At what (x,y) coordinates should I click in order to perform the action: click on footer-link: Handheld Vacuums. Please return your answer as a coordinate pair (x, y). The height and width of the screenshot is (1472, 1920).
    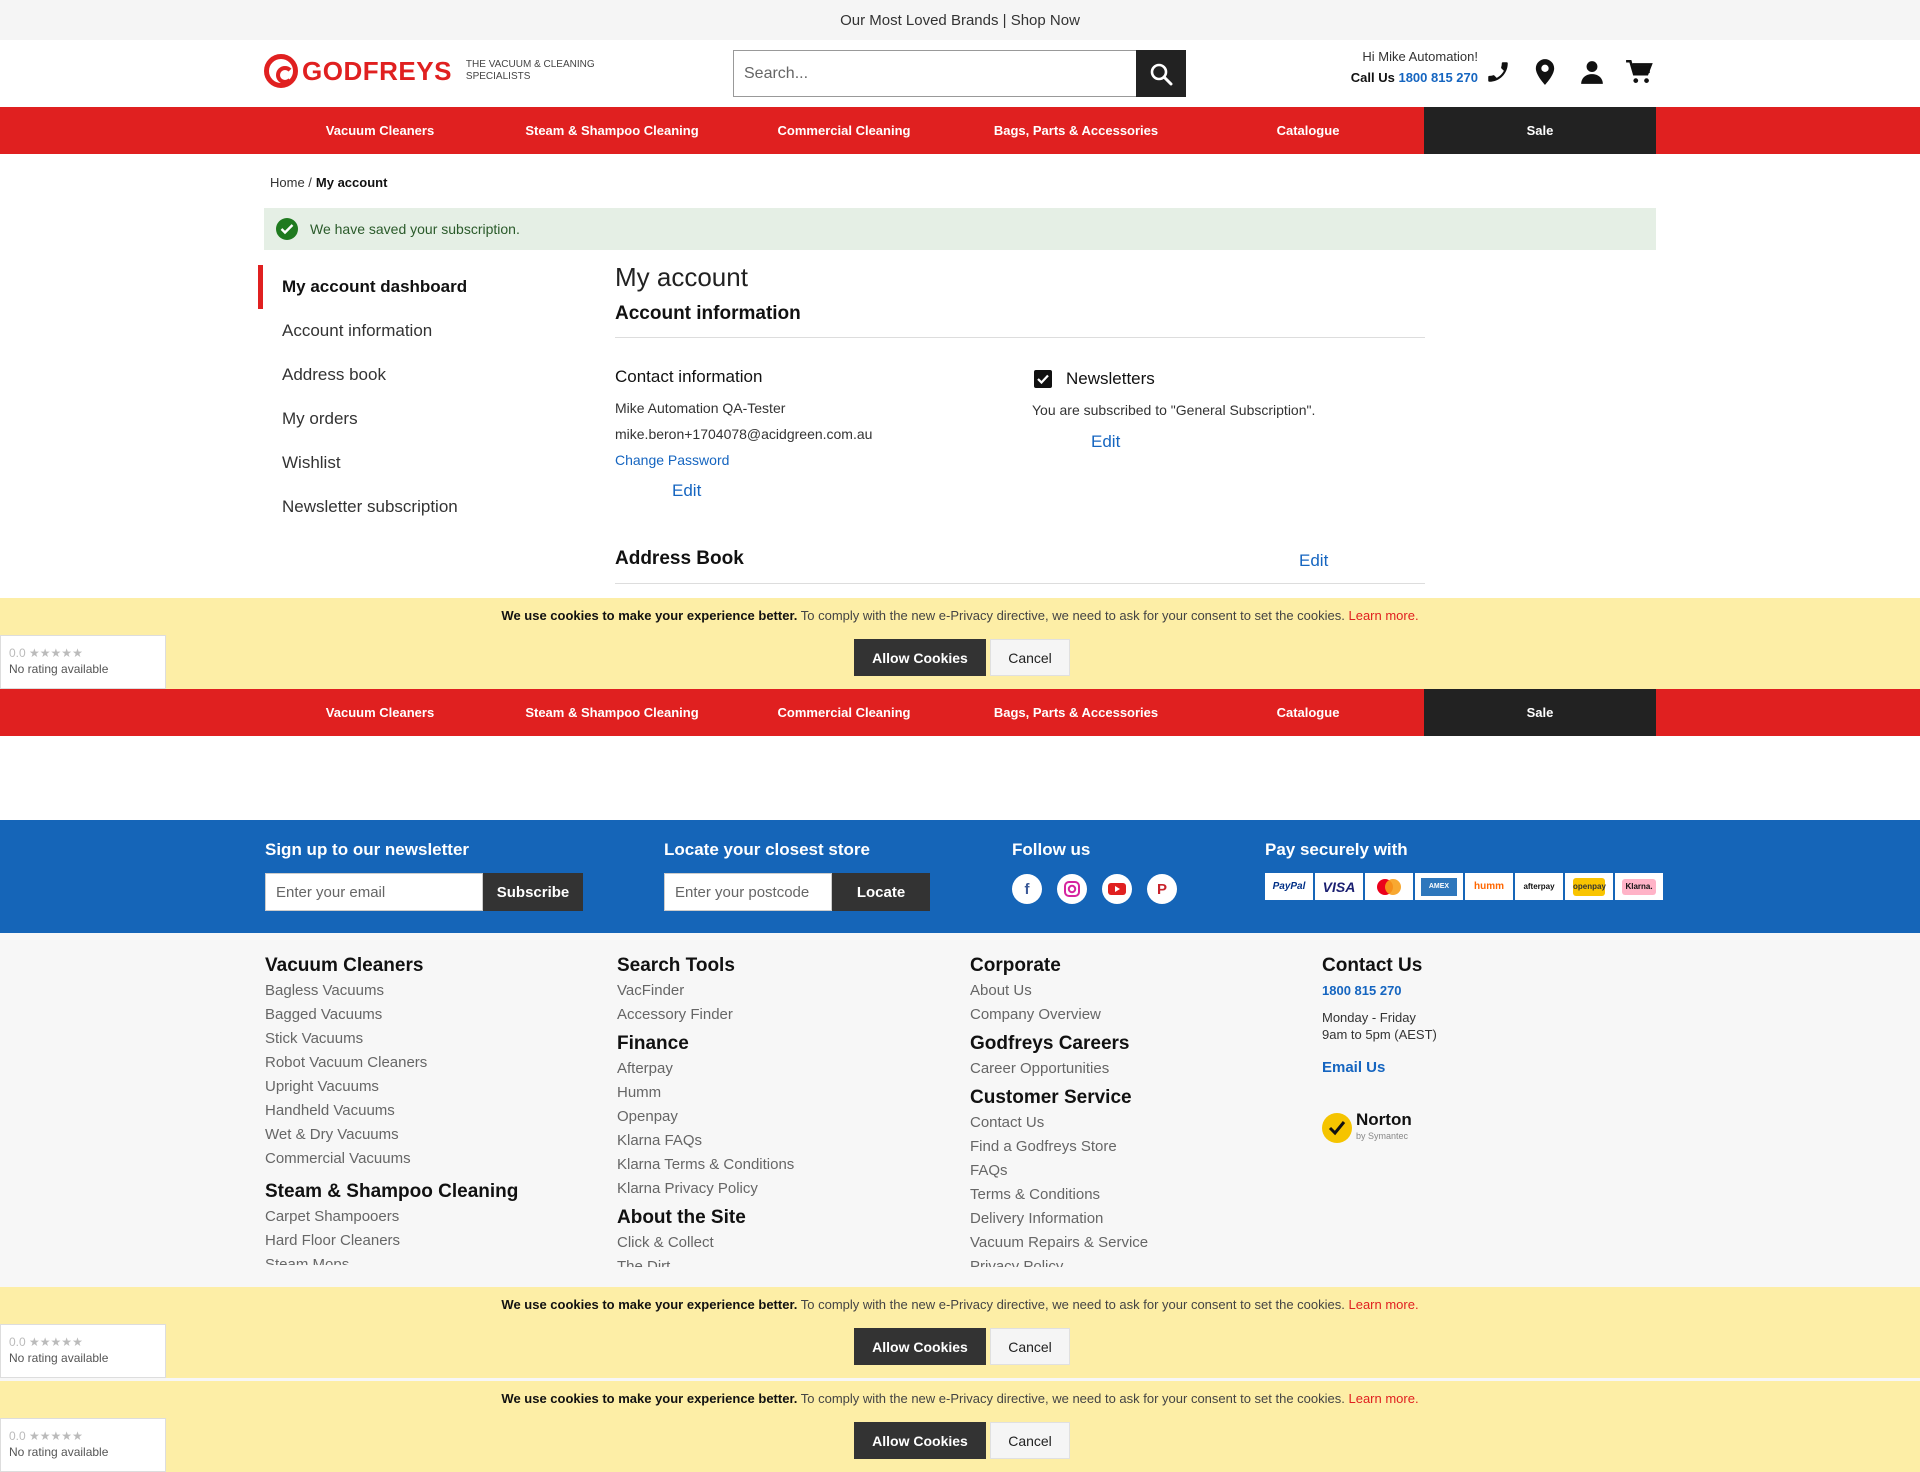
    Looking at the image, I should click on (391, 1111).